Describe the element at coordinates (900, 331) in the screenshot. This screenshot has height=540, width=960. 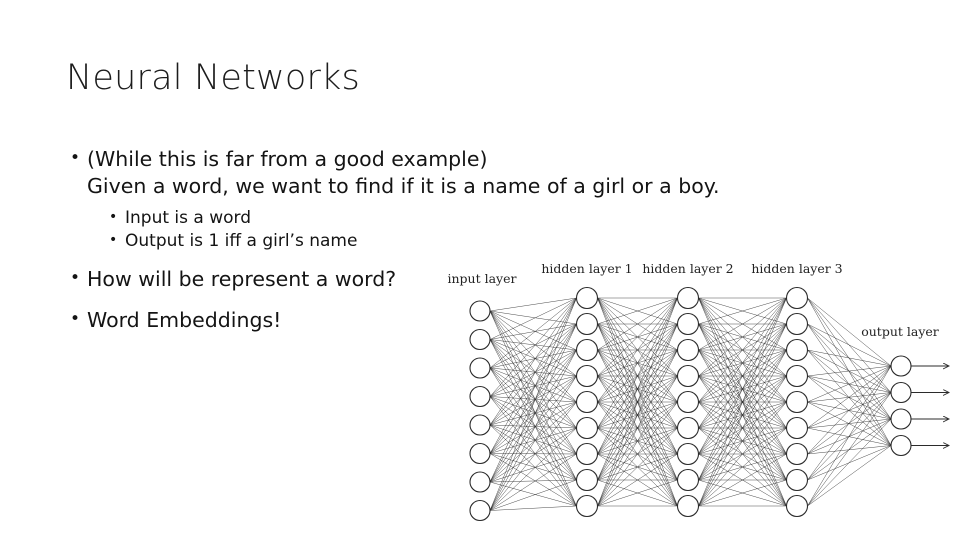
I see `layer-label-output: output layer` at that location.